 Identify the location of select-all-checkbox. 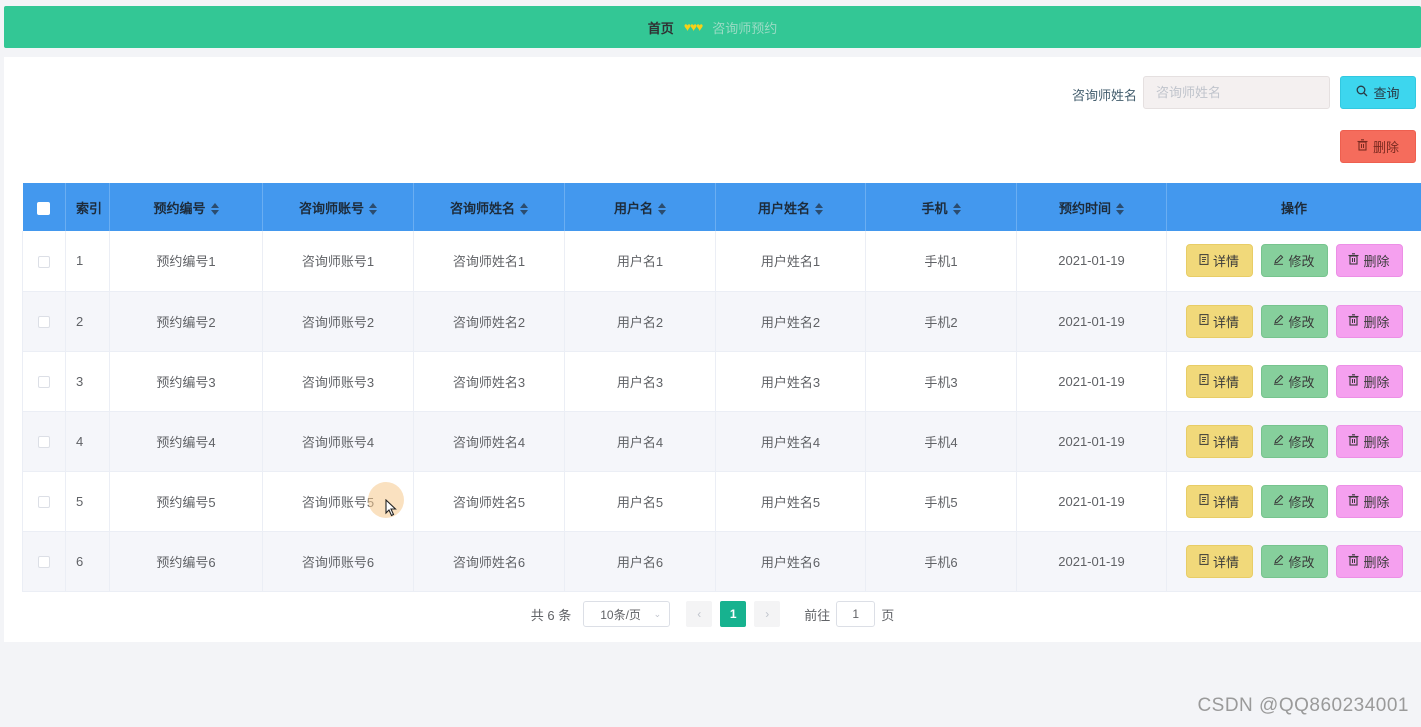
(44, 208).